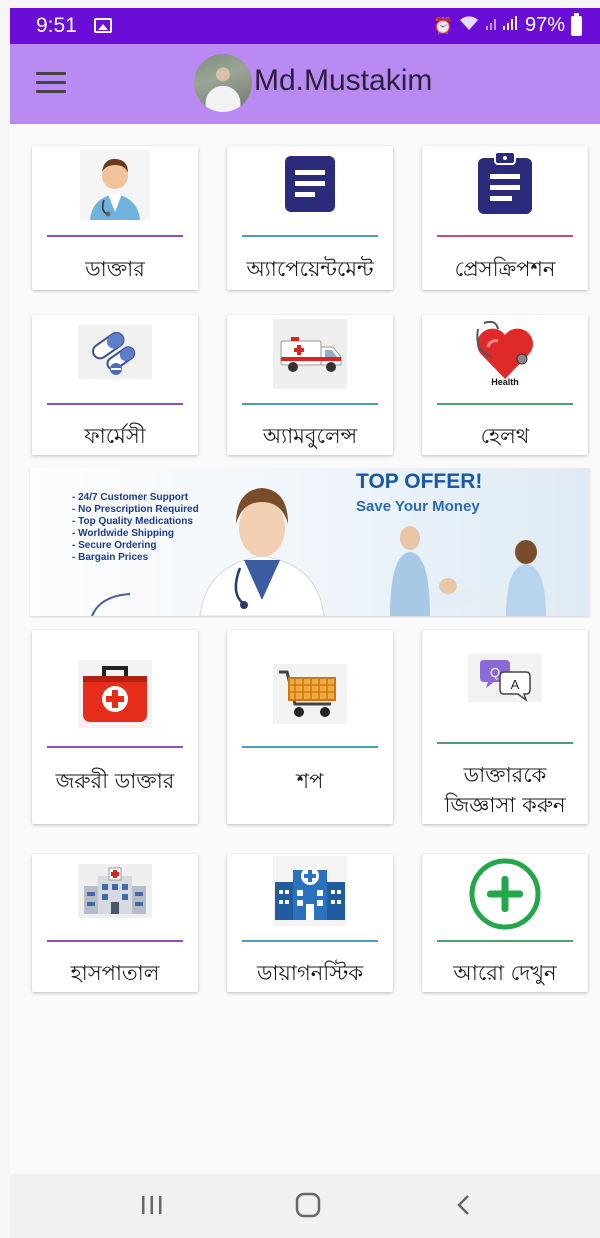 The width and height of the screenshot is (600, 1238). I want to click on card-label: আরো দেখুন, so click(505, 973).